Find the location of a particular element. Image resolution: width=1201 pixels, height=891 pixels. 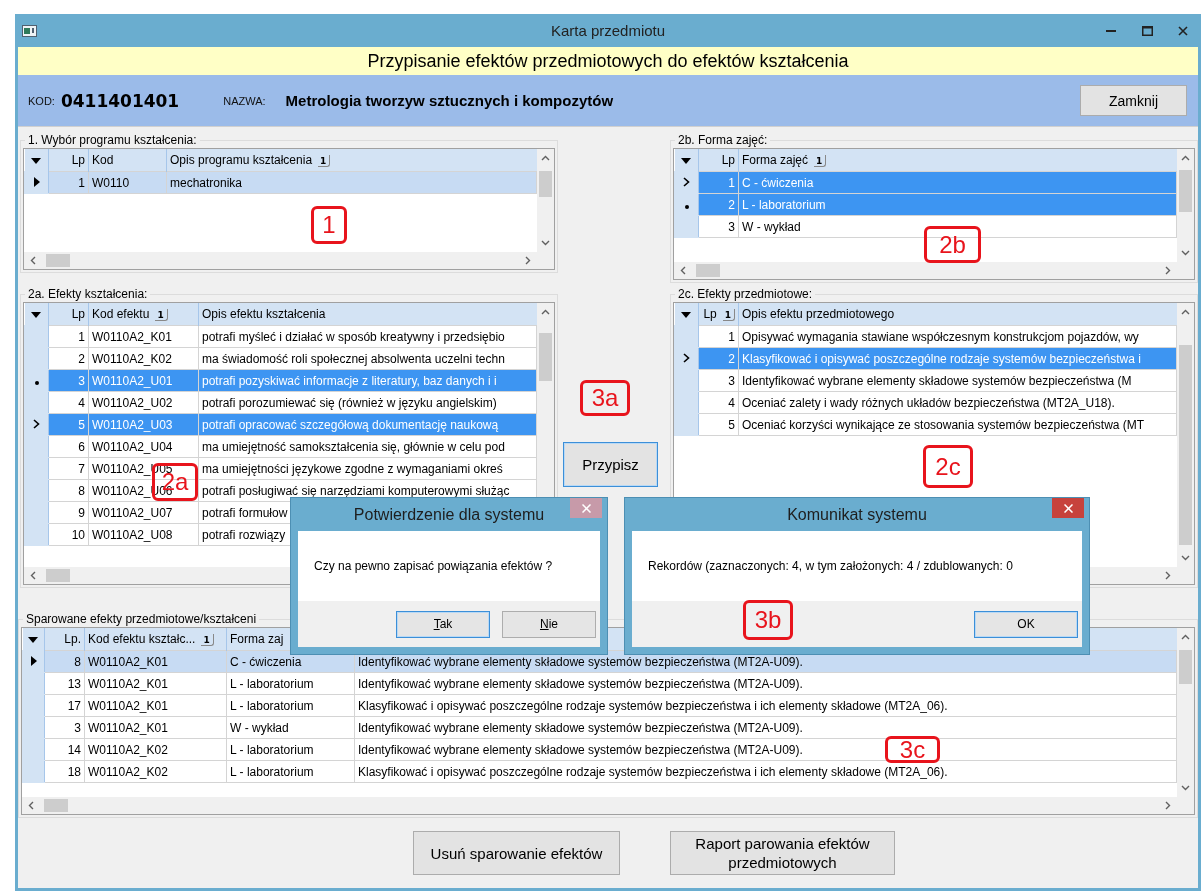

close-icon is located at coordinates (1183, 30).